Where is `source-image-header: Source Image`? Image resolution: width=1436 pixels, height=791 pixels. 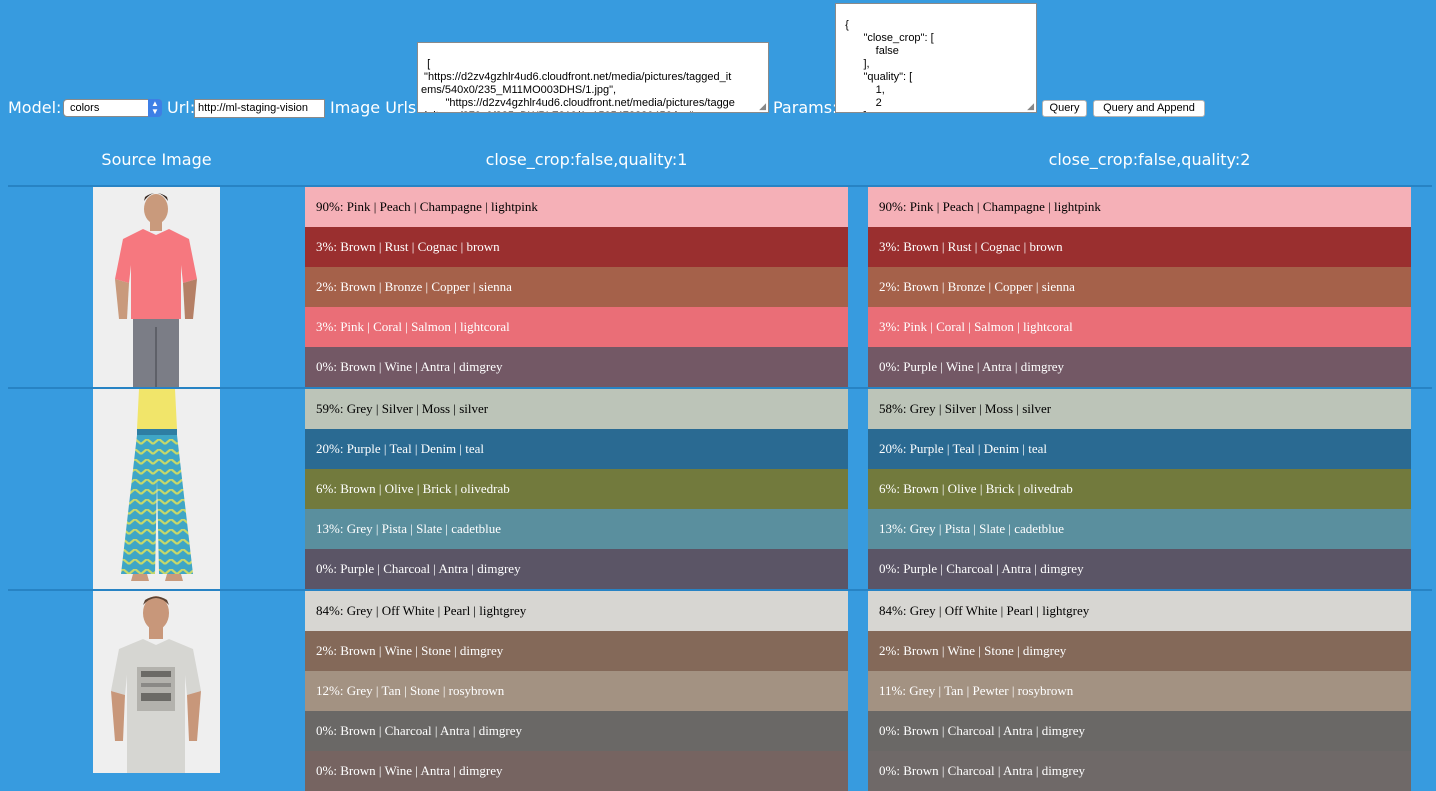
source-image-header: Source Image is located at coordinates (156, 159).